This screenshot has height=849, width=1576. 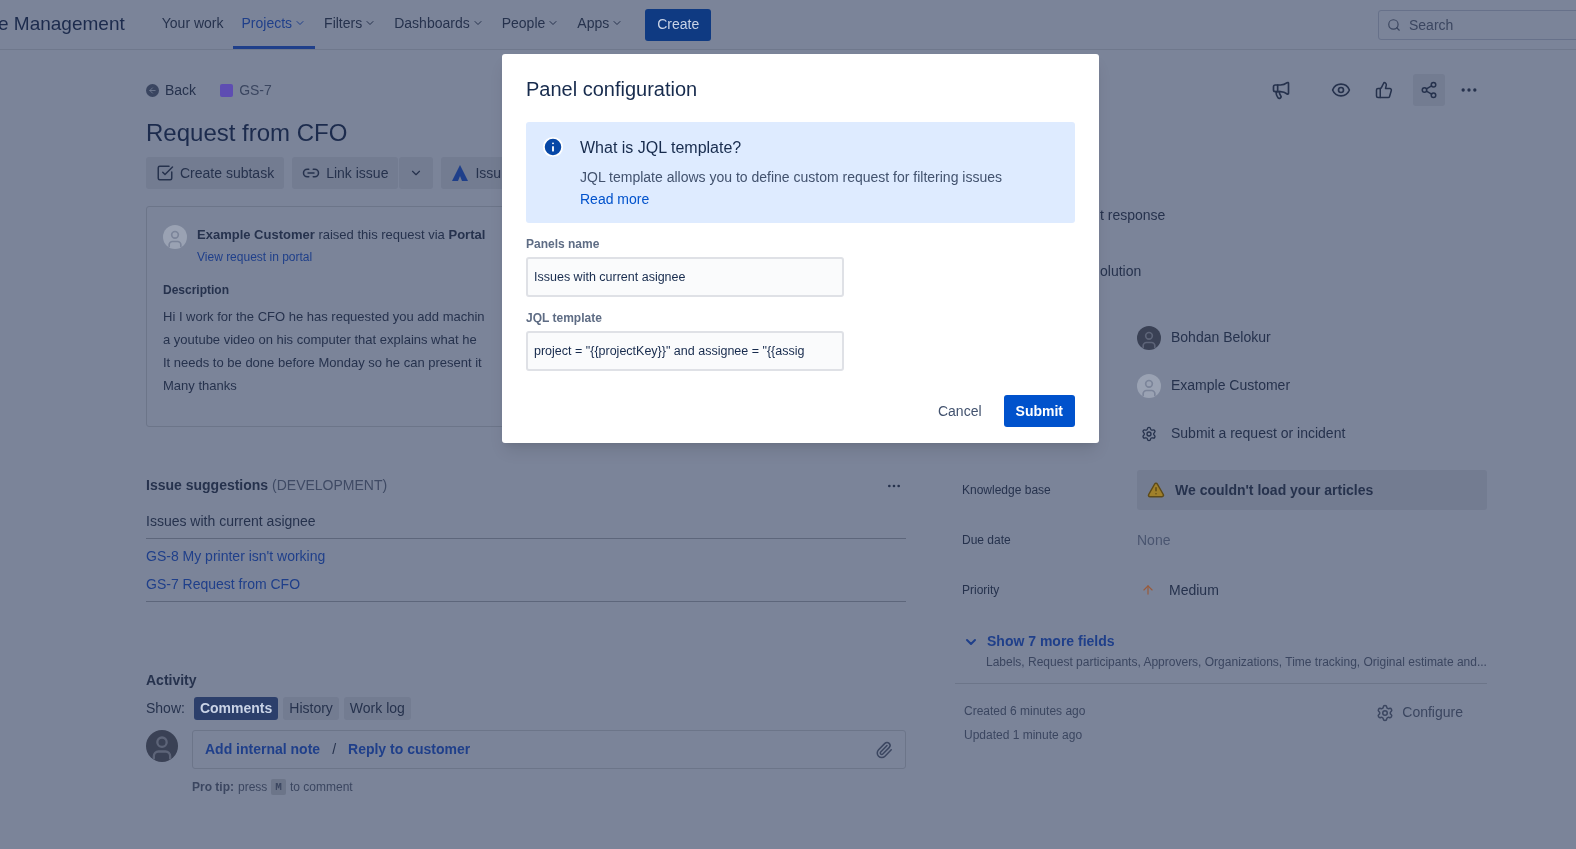 I want to click on arrow-up-icon, so click(x=1148, y=590).